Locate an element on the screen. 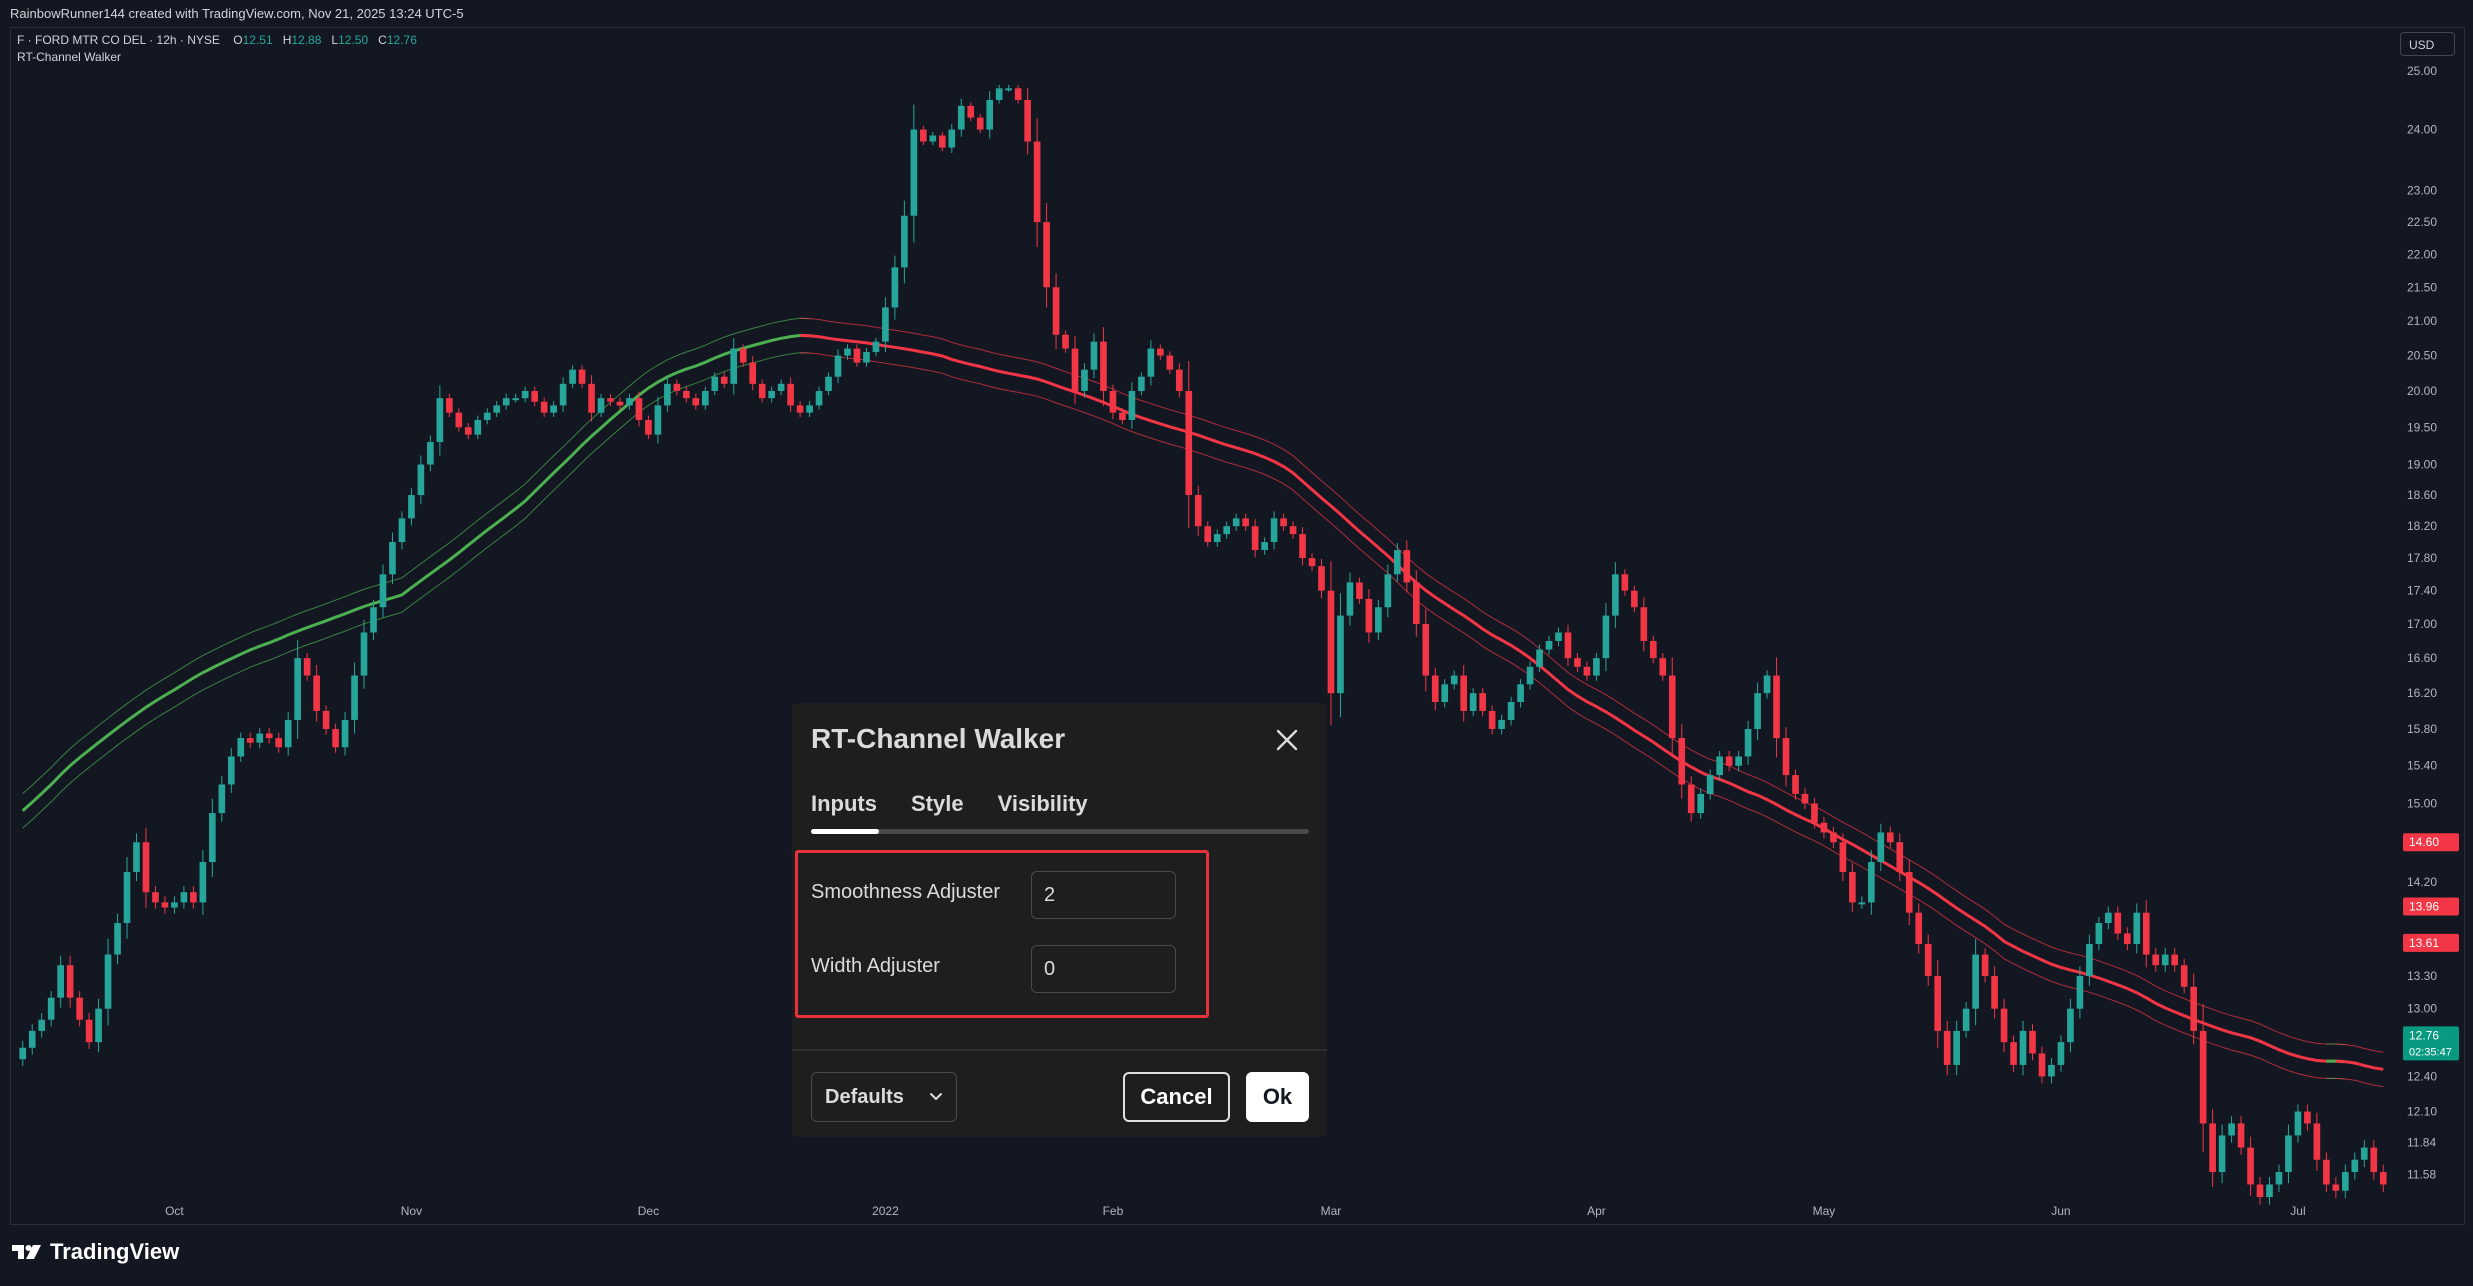  cancel-button: Cancel is located at coordinates (1176, 1097).